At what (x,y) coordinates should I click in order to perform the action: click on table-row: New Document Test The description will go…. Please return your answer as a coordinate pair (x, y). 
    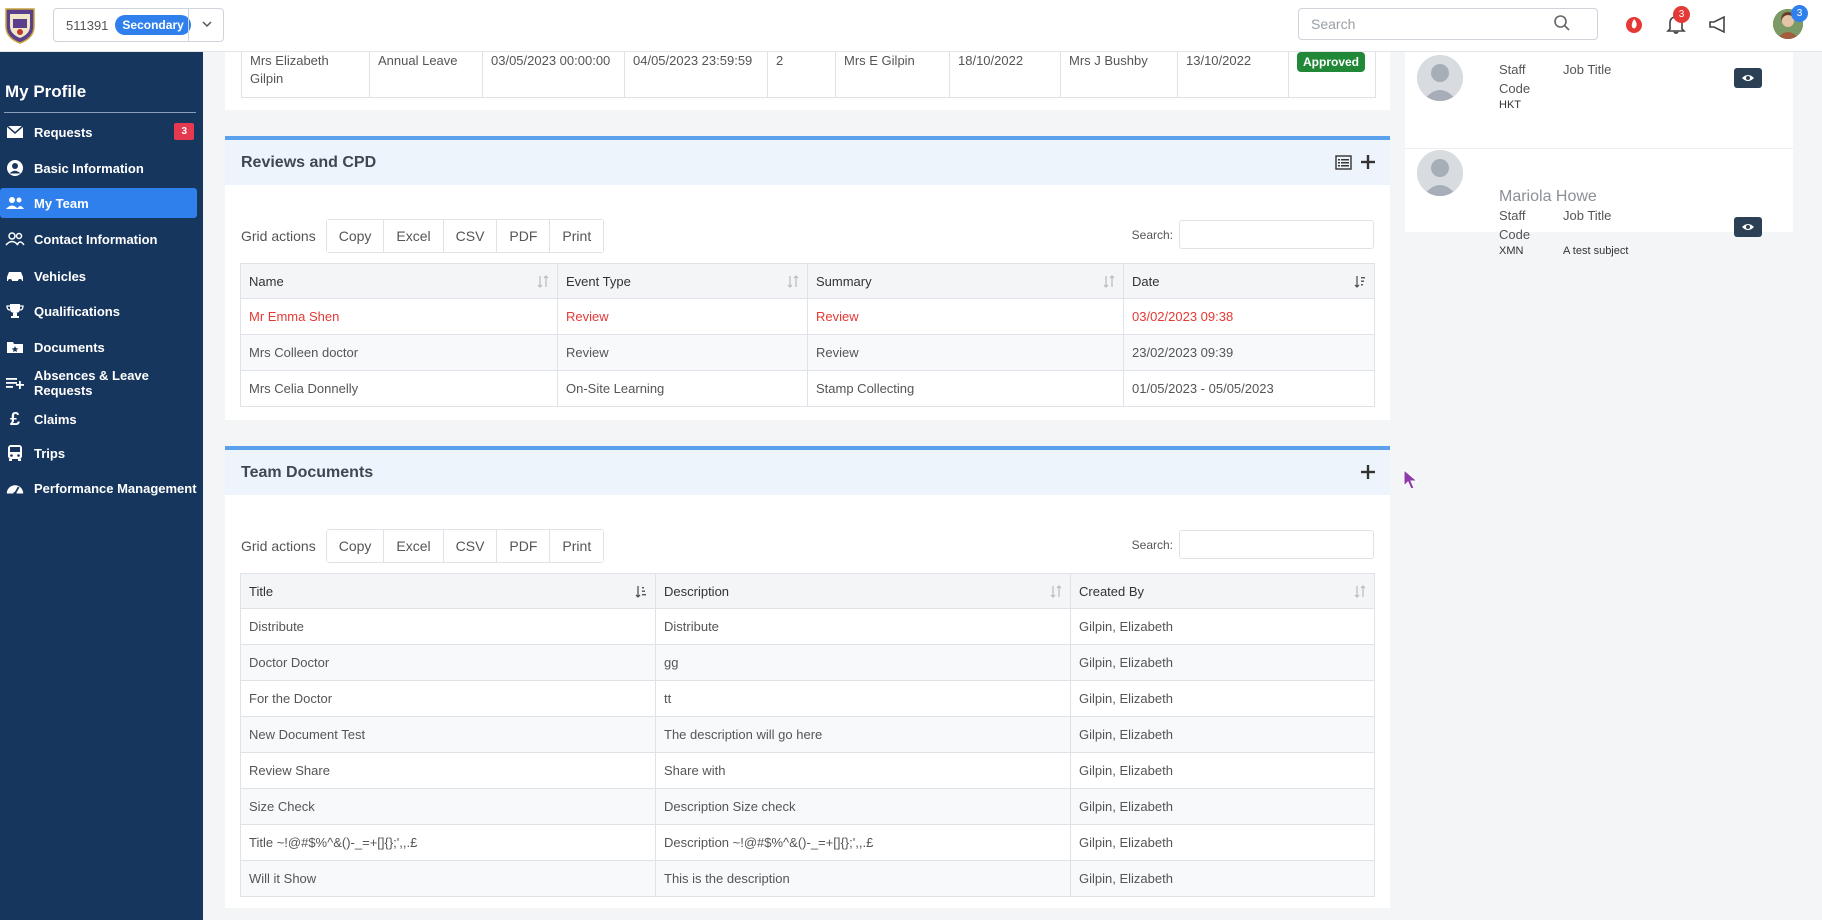
    Looking at the image, I should click on (807, 734).